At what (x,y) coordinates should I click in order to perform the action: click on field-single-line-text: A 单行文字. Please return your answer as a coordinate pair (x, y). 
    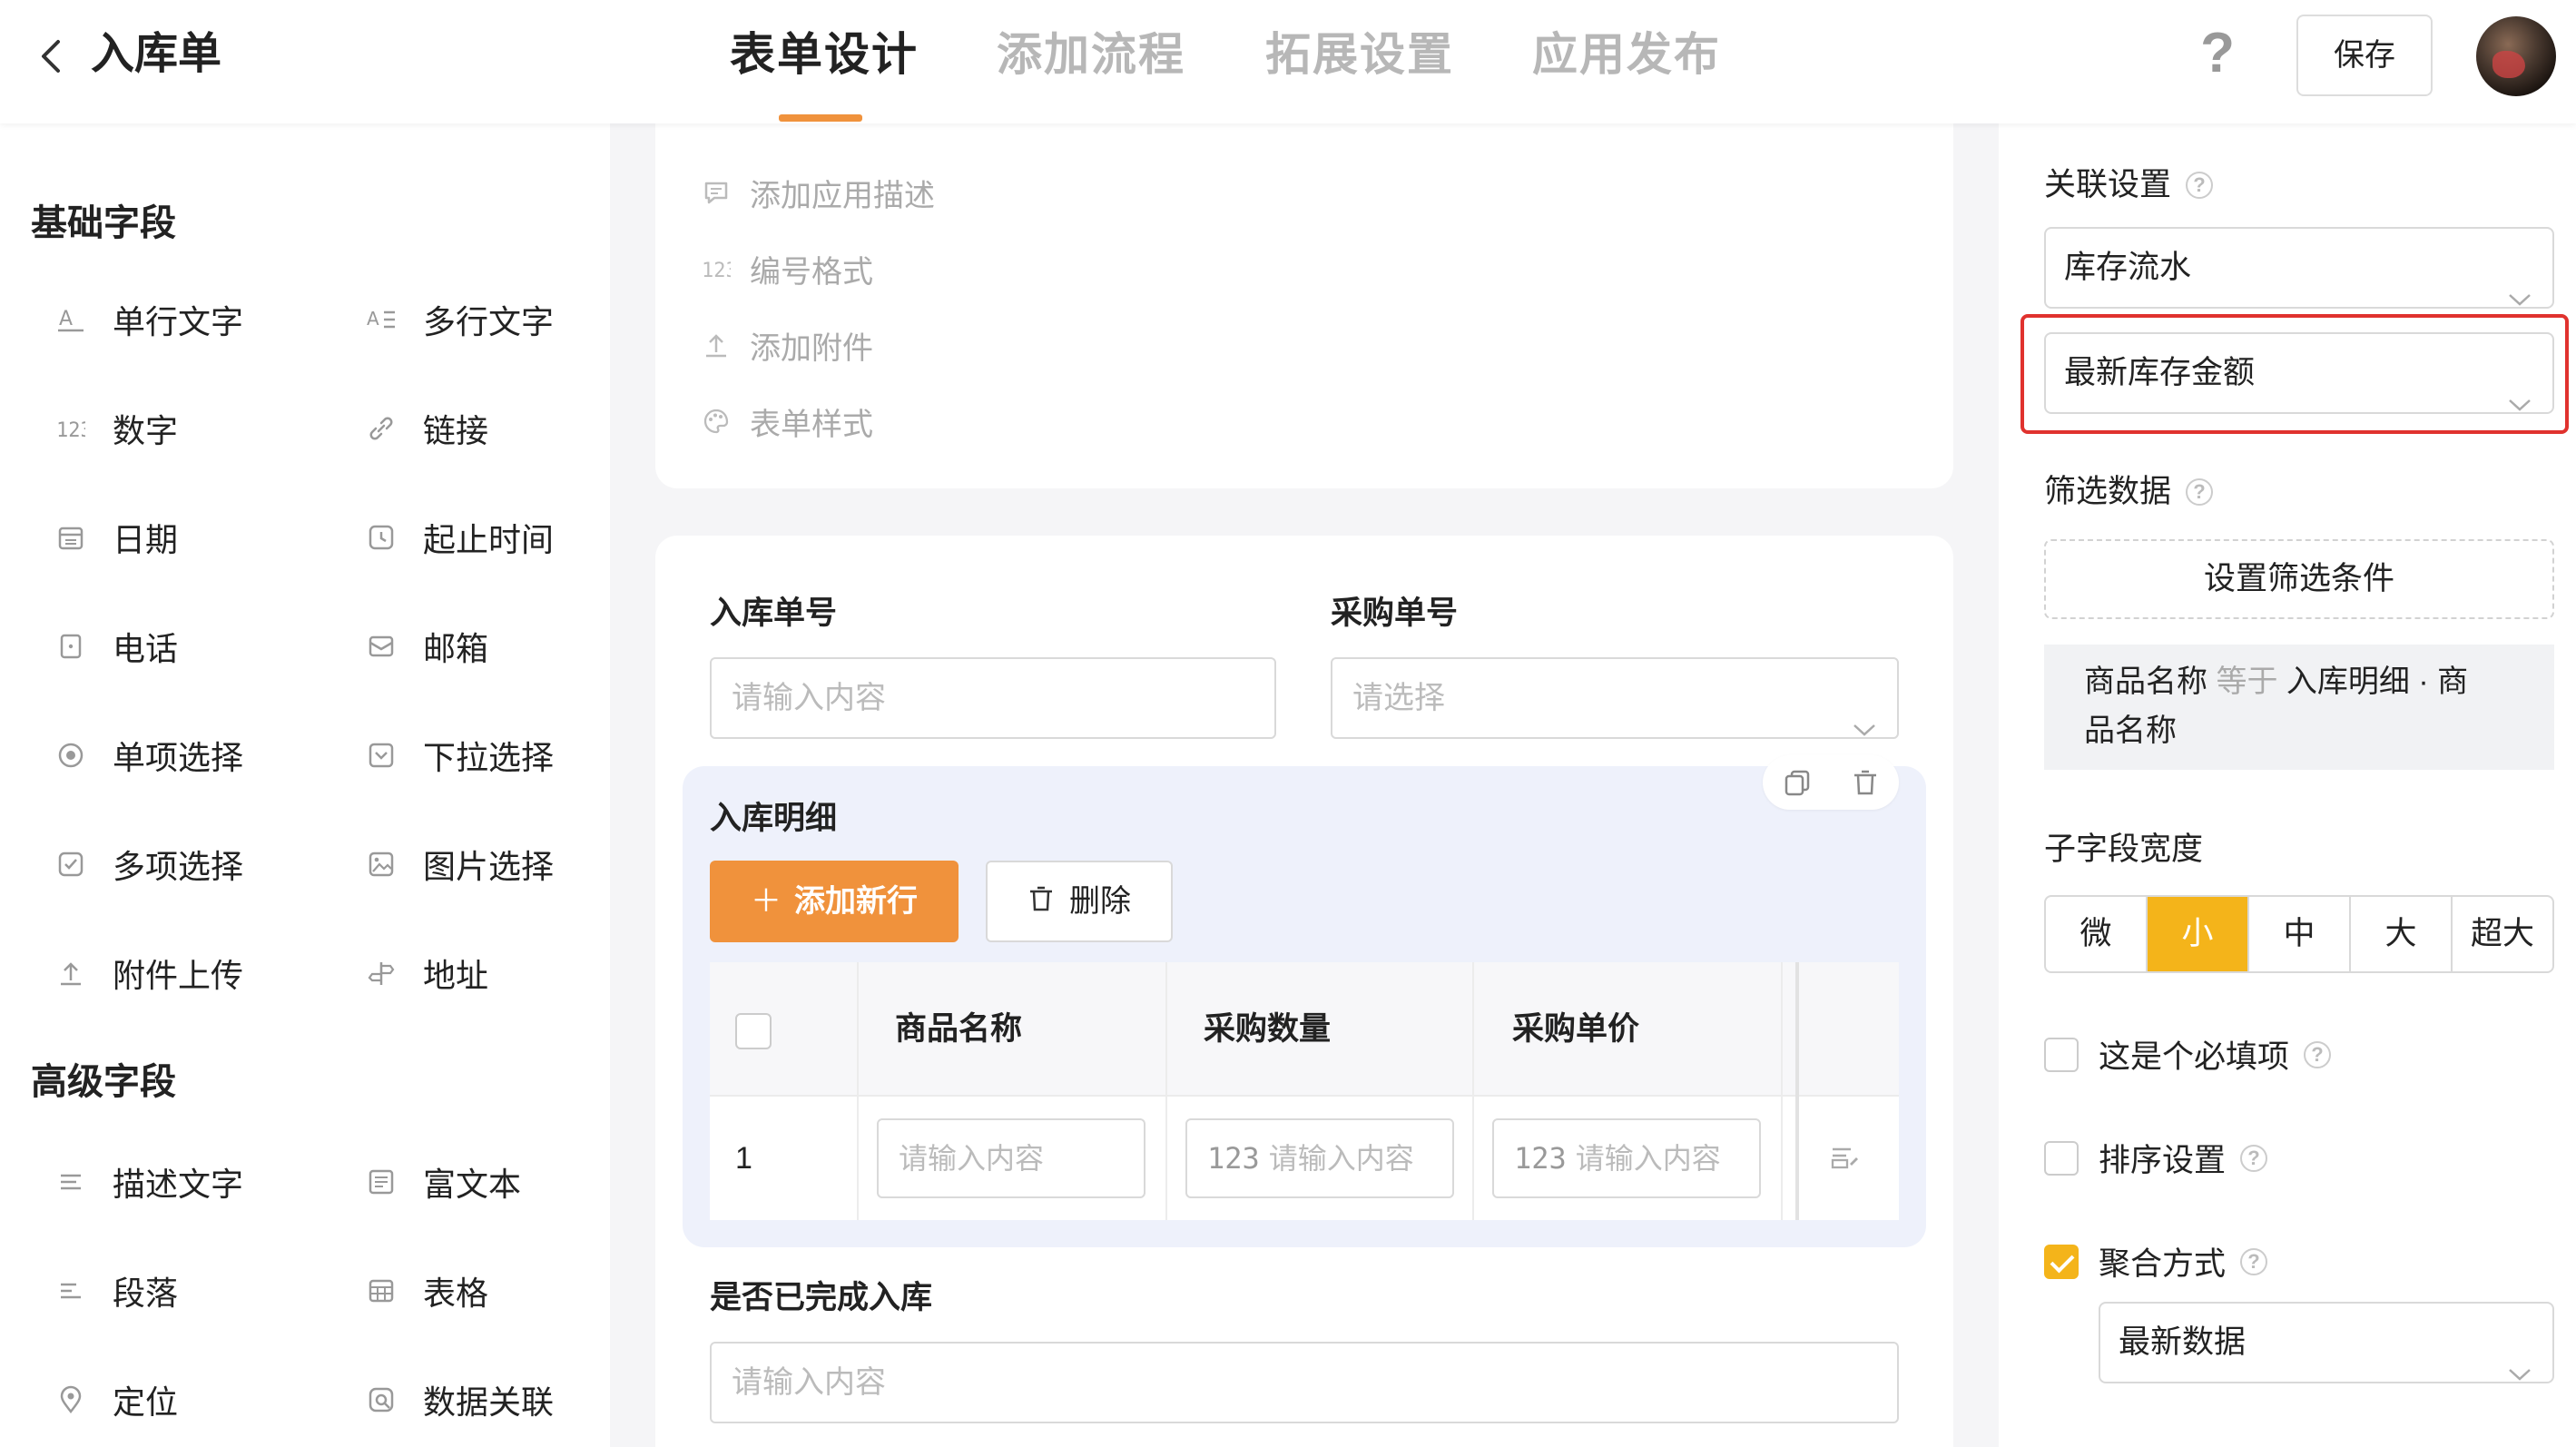
    Looking at the image, I should click on (169, 319).